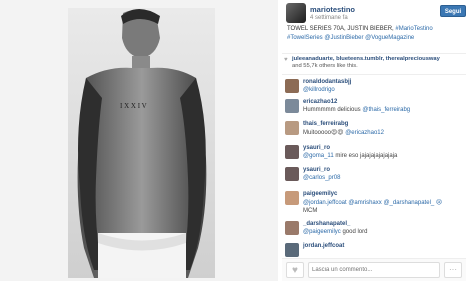 This screenshot has height=281, width=468. What do you see at coordinates (343, 38) in the screenshot?
I see `caption-mention: @JustinBieber` at bounding box center [343, 38].